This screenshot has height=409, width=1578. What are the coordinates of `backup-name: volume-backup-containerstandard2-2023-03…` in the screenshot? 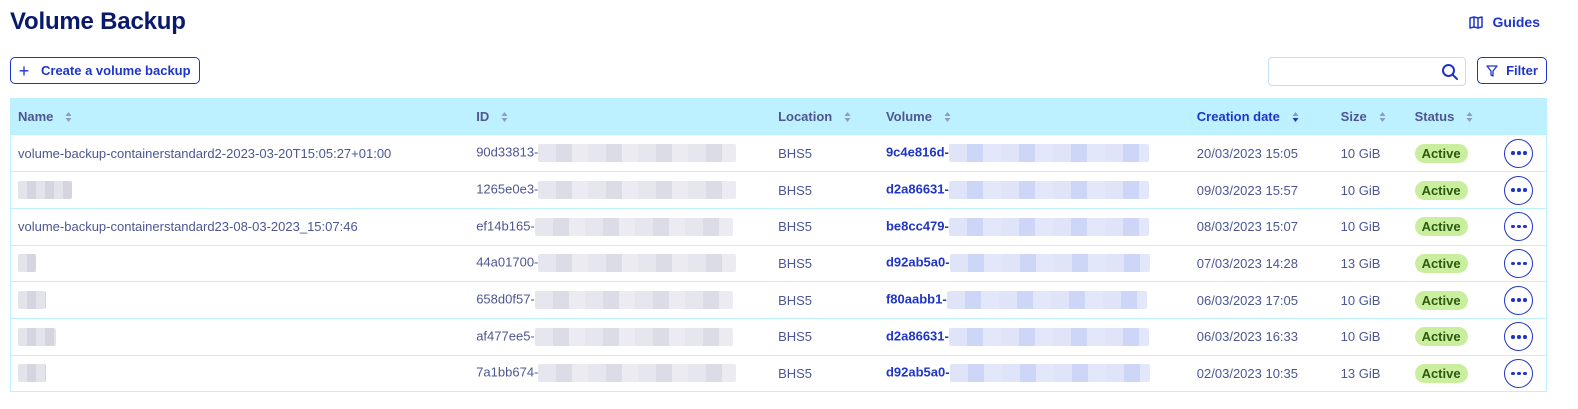 It's located at (205, 153).